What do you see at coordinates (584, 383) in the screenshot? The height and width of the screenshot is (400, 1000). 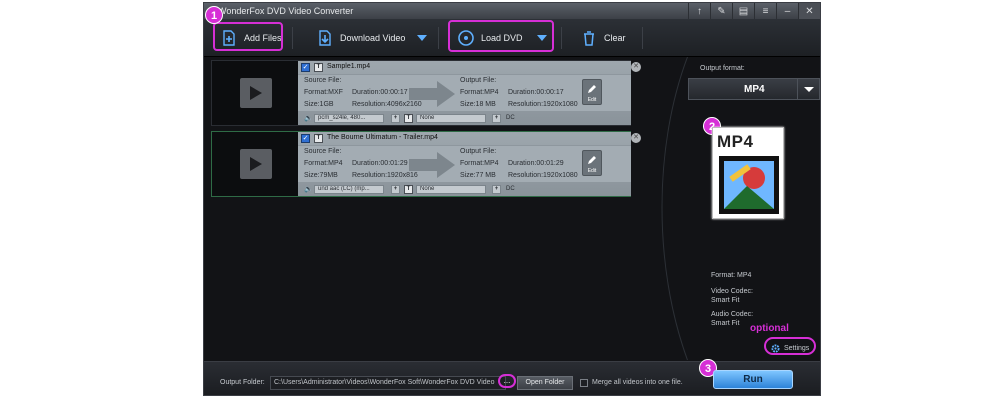 I see `merge-checkbox` at bounding box center [584, 383].